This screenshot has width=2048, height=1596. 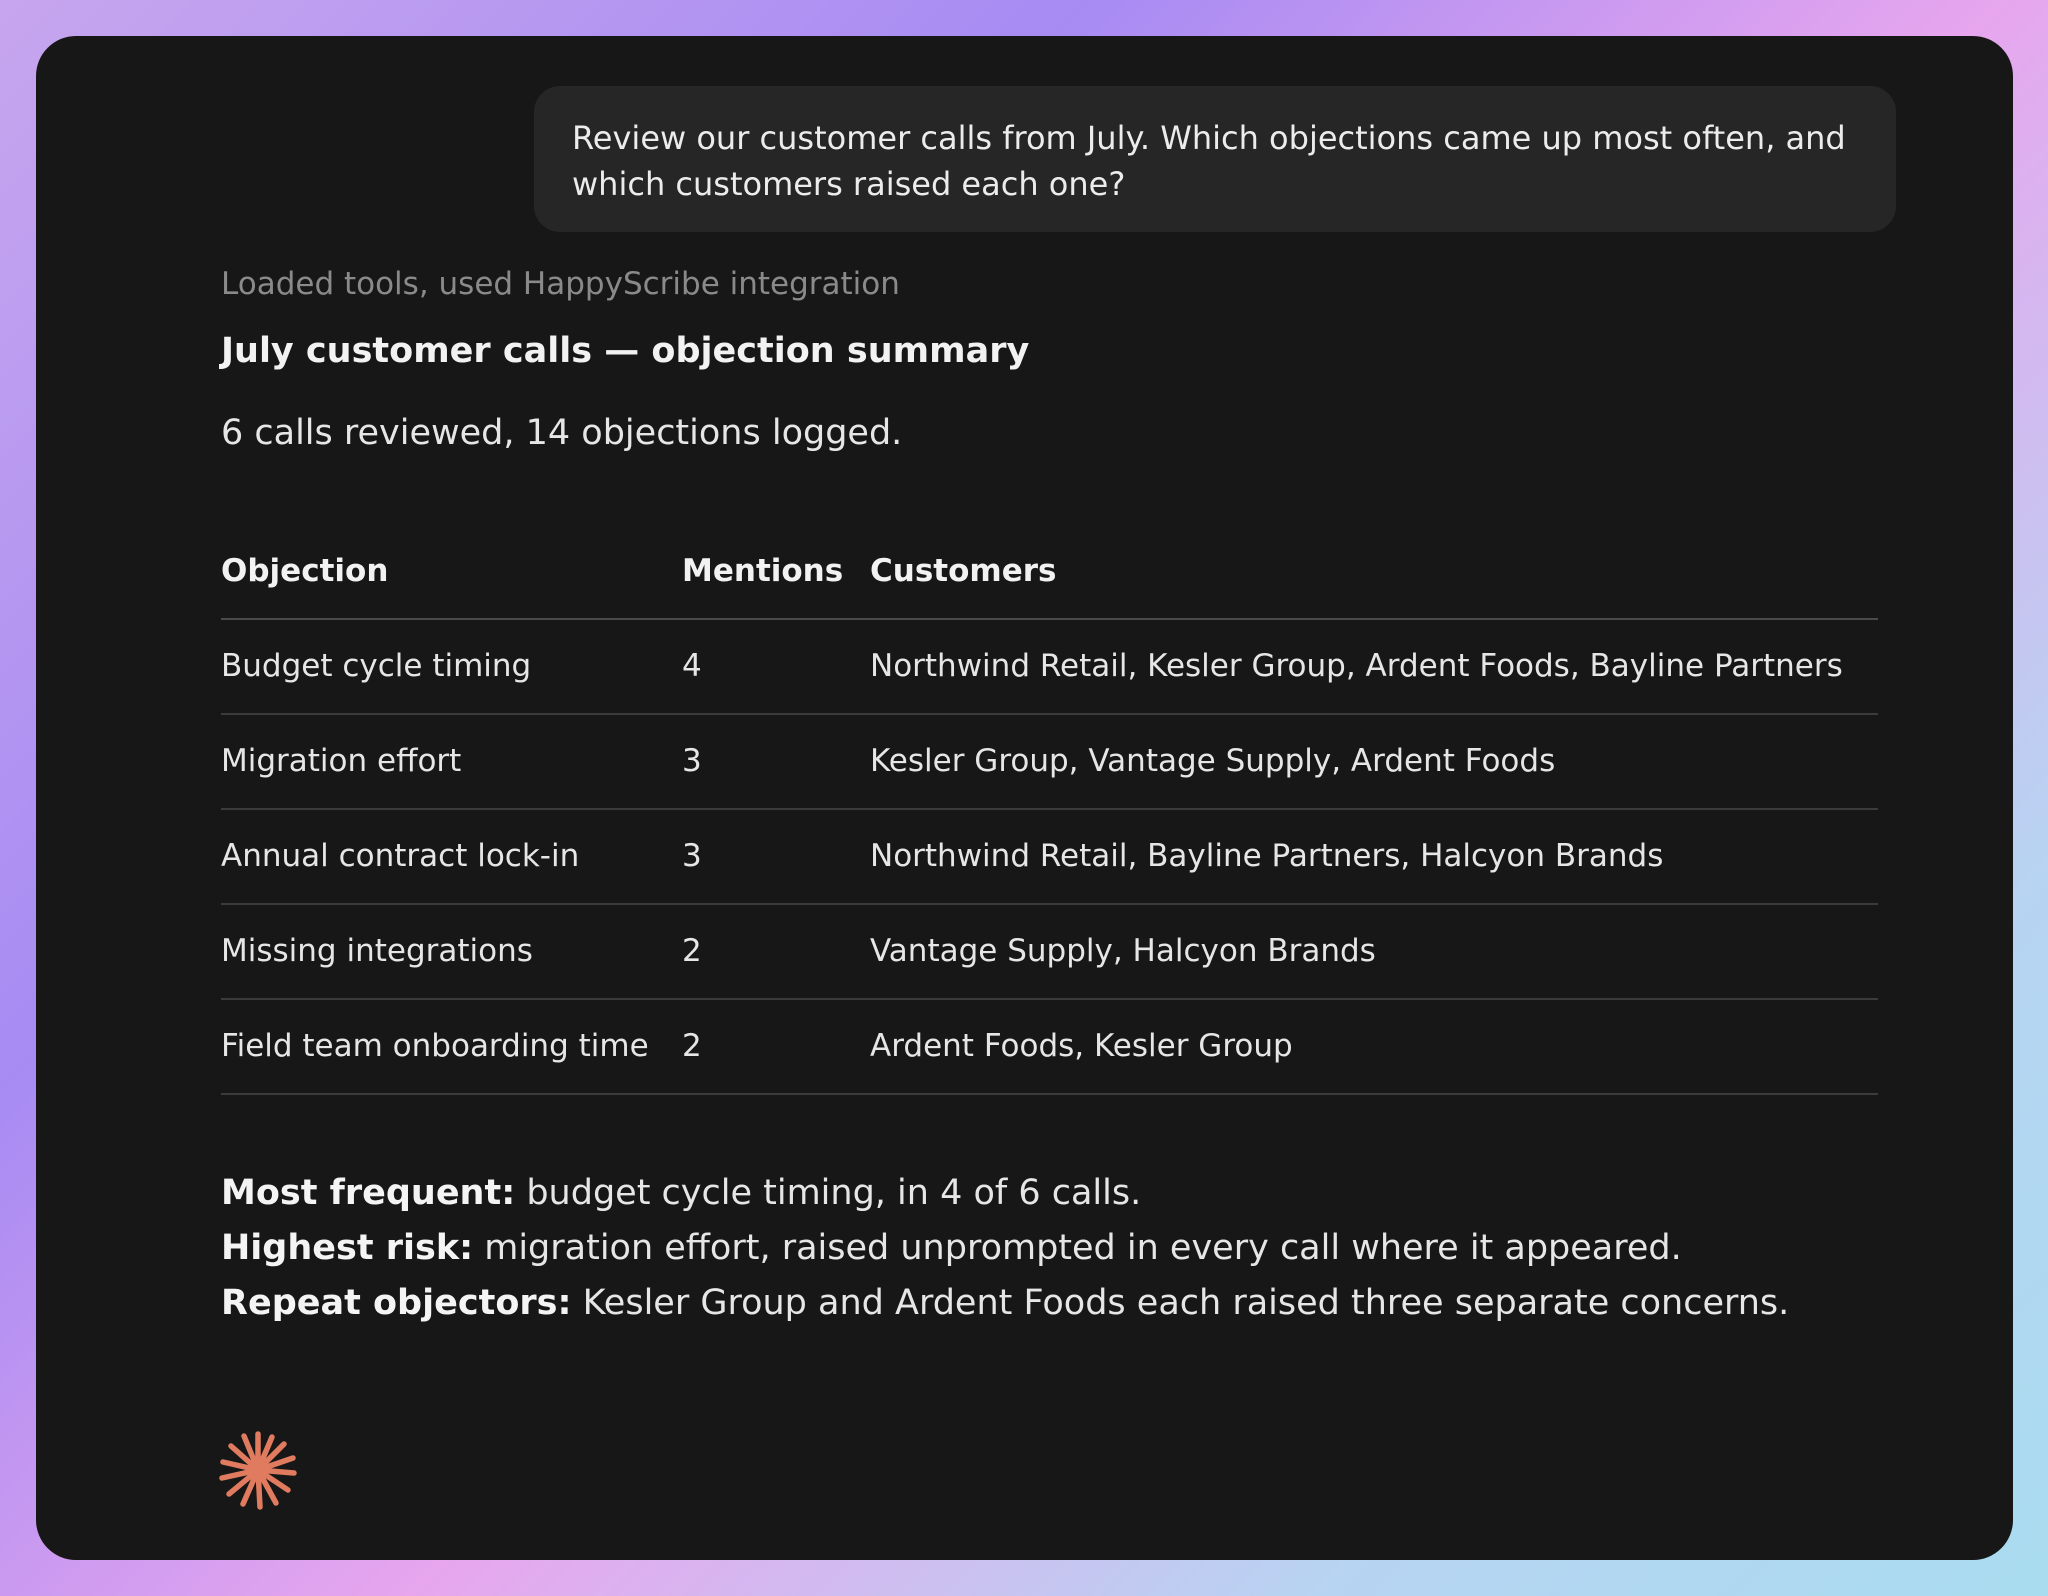 I want to click on cell-customers: Ardent Foods, Kesler Group, so click(x=1081, y=1046).